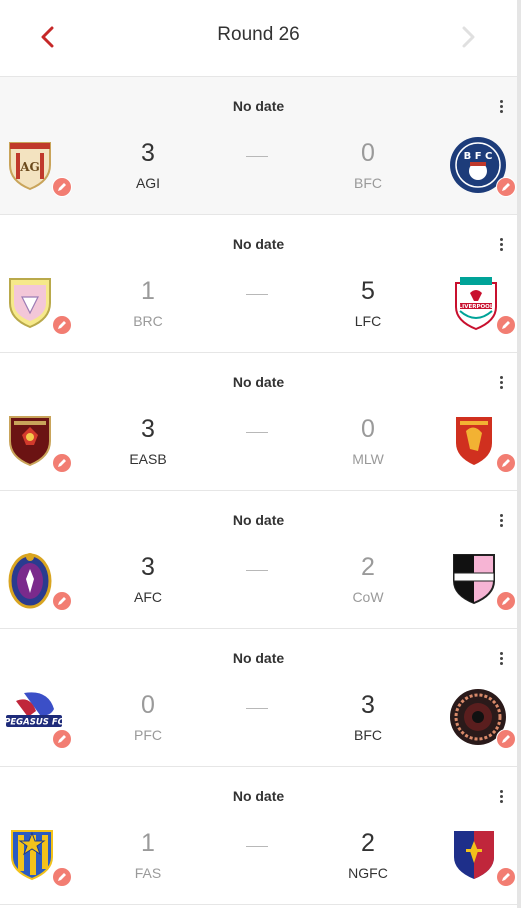  I want to click on round-title: Round 26, so click(258, 34).